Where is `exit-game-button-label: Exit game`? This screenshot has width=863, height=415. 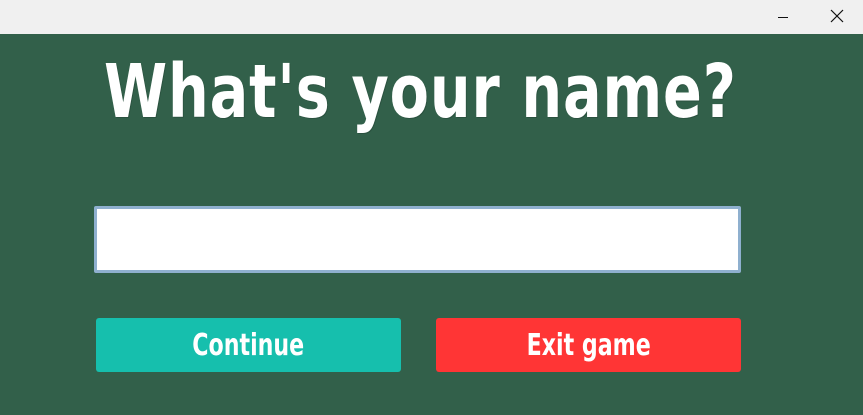
exit-game-button-label: Exit game is located at coordinates (588, 345).